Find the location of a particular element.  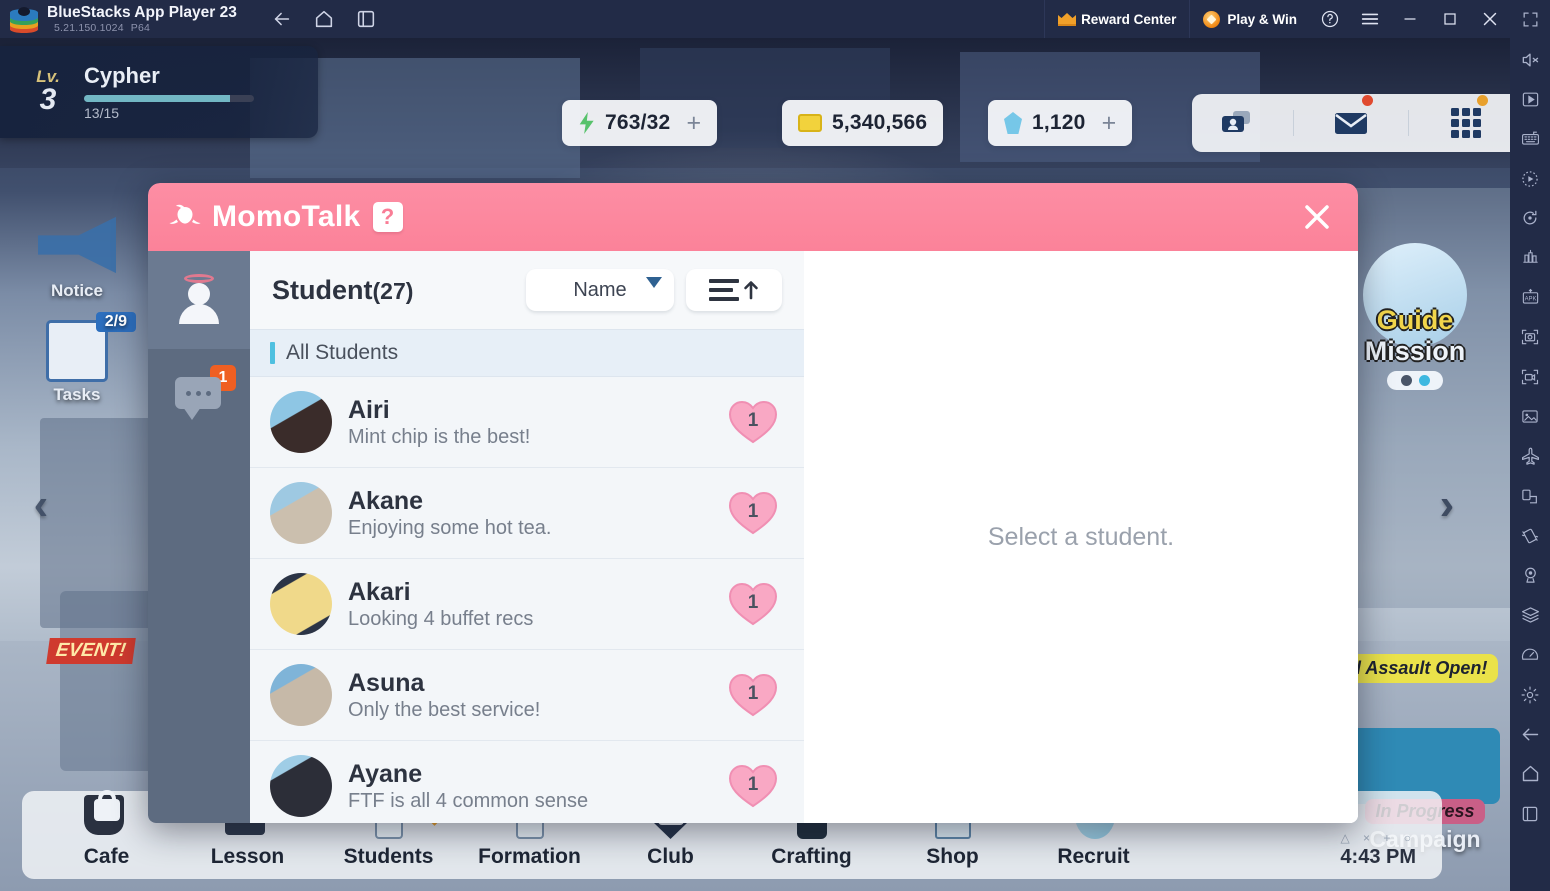

notice-button: Notice is located at coordinates (77, 257).